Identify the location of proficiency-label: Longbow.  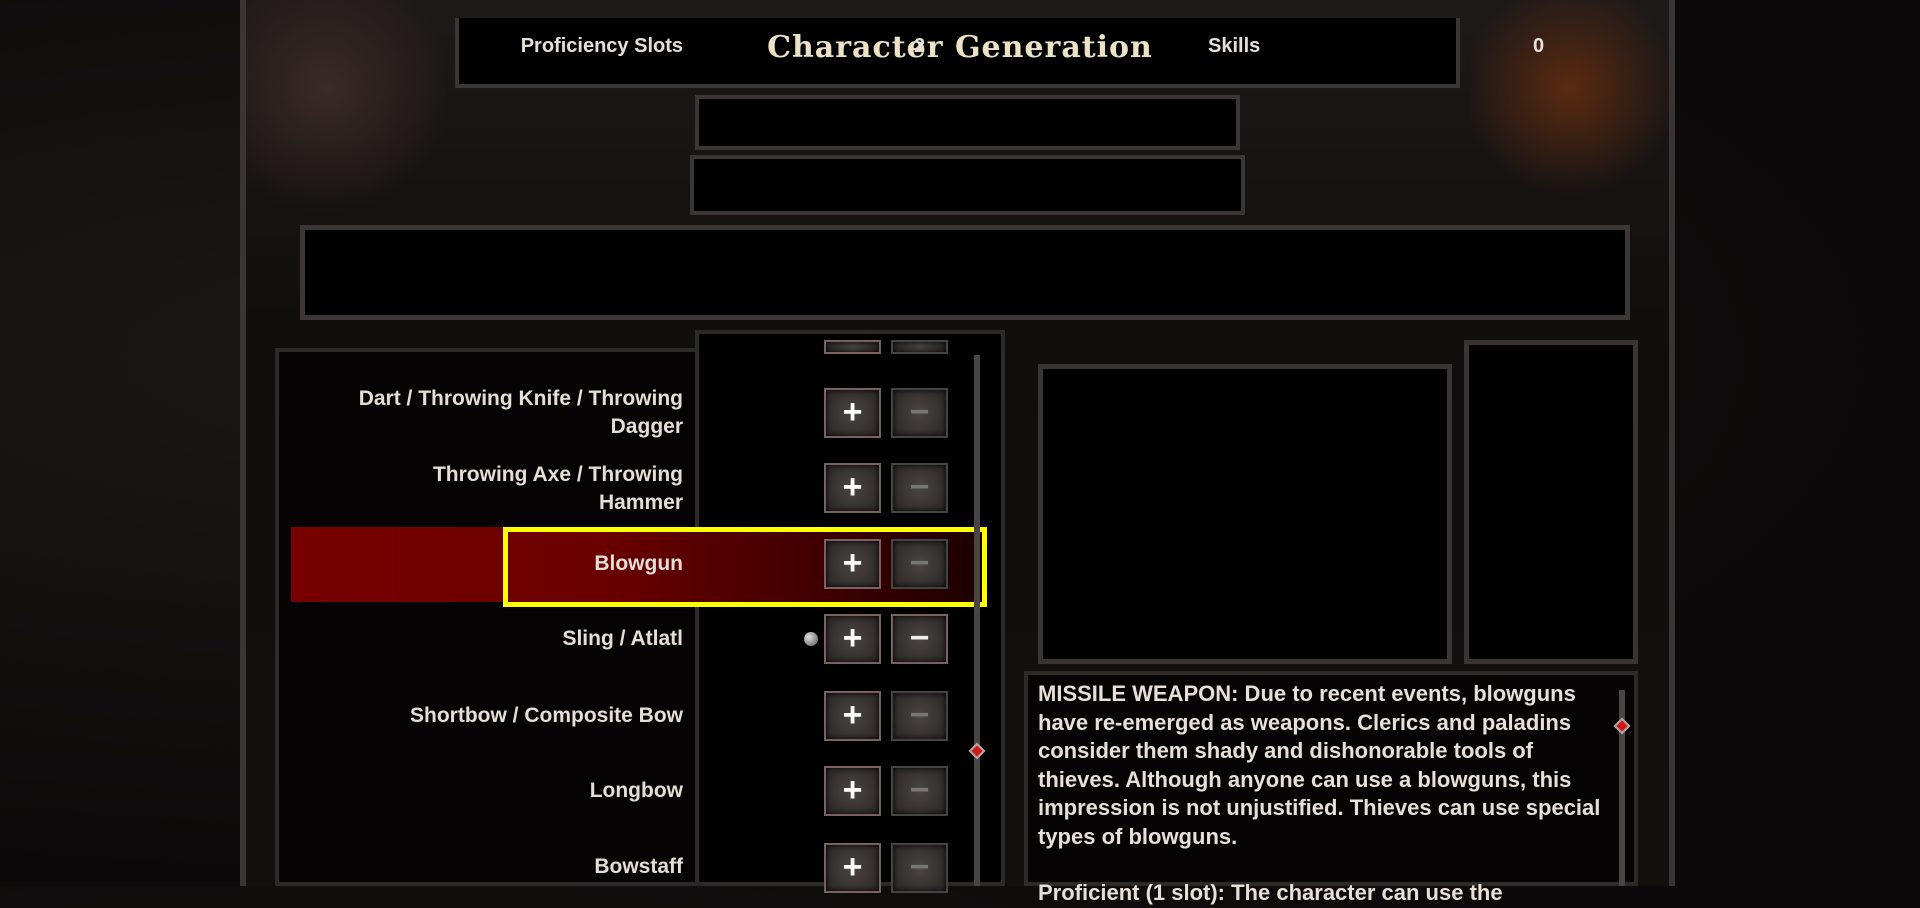
(636, 790).